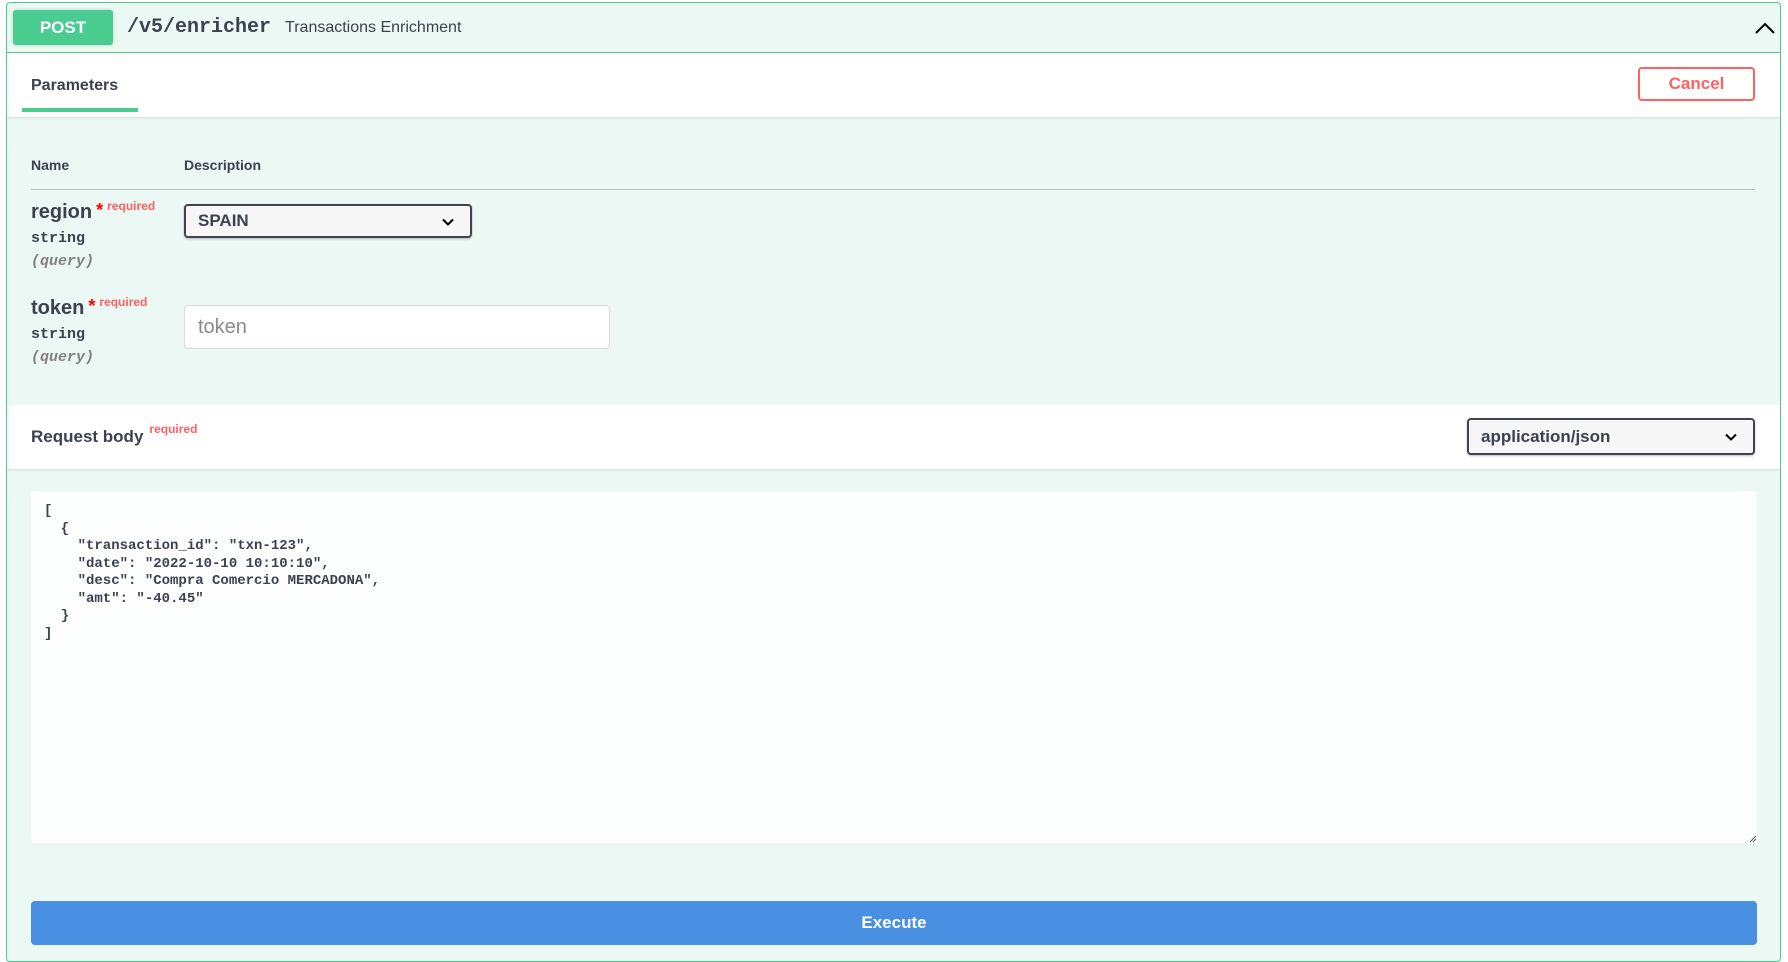  What do you see at coordinates (397, 327) in the screenshot?
I see `token-input` at bounding box center [397, 327].